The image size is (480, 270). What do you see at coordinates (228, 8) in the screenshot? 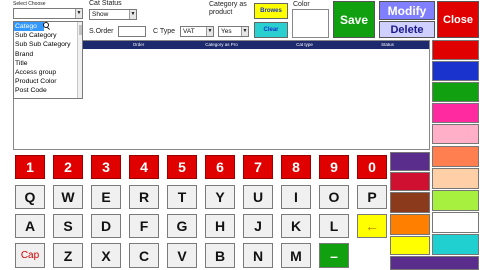
I see `category-as-product-label: Category as product` at bounding box center [228, 8].